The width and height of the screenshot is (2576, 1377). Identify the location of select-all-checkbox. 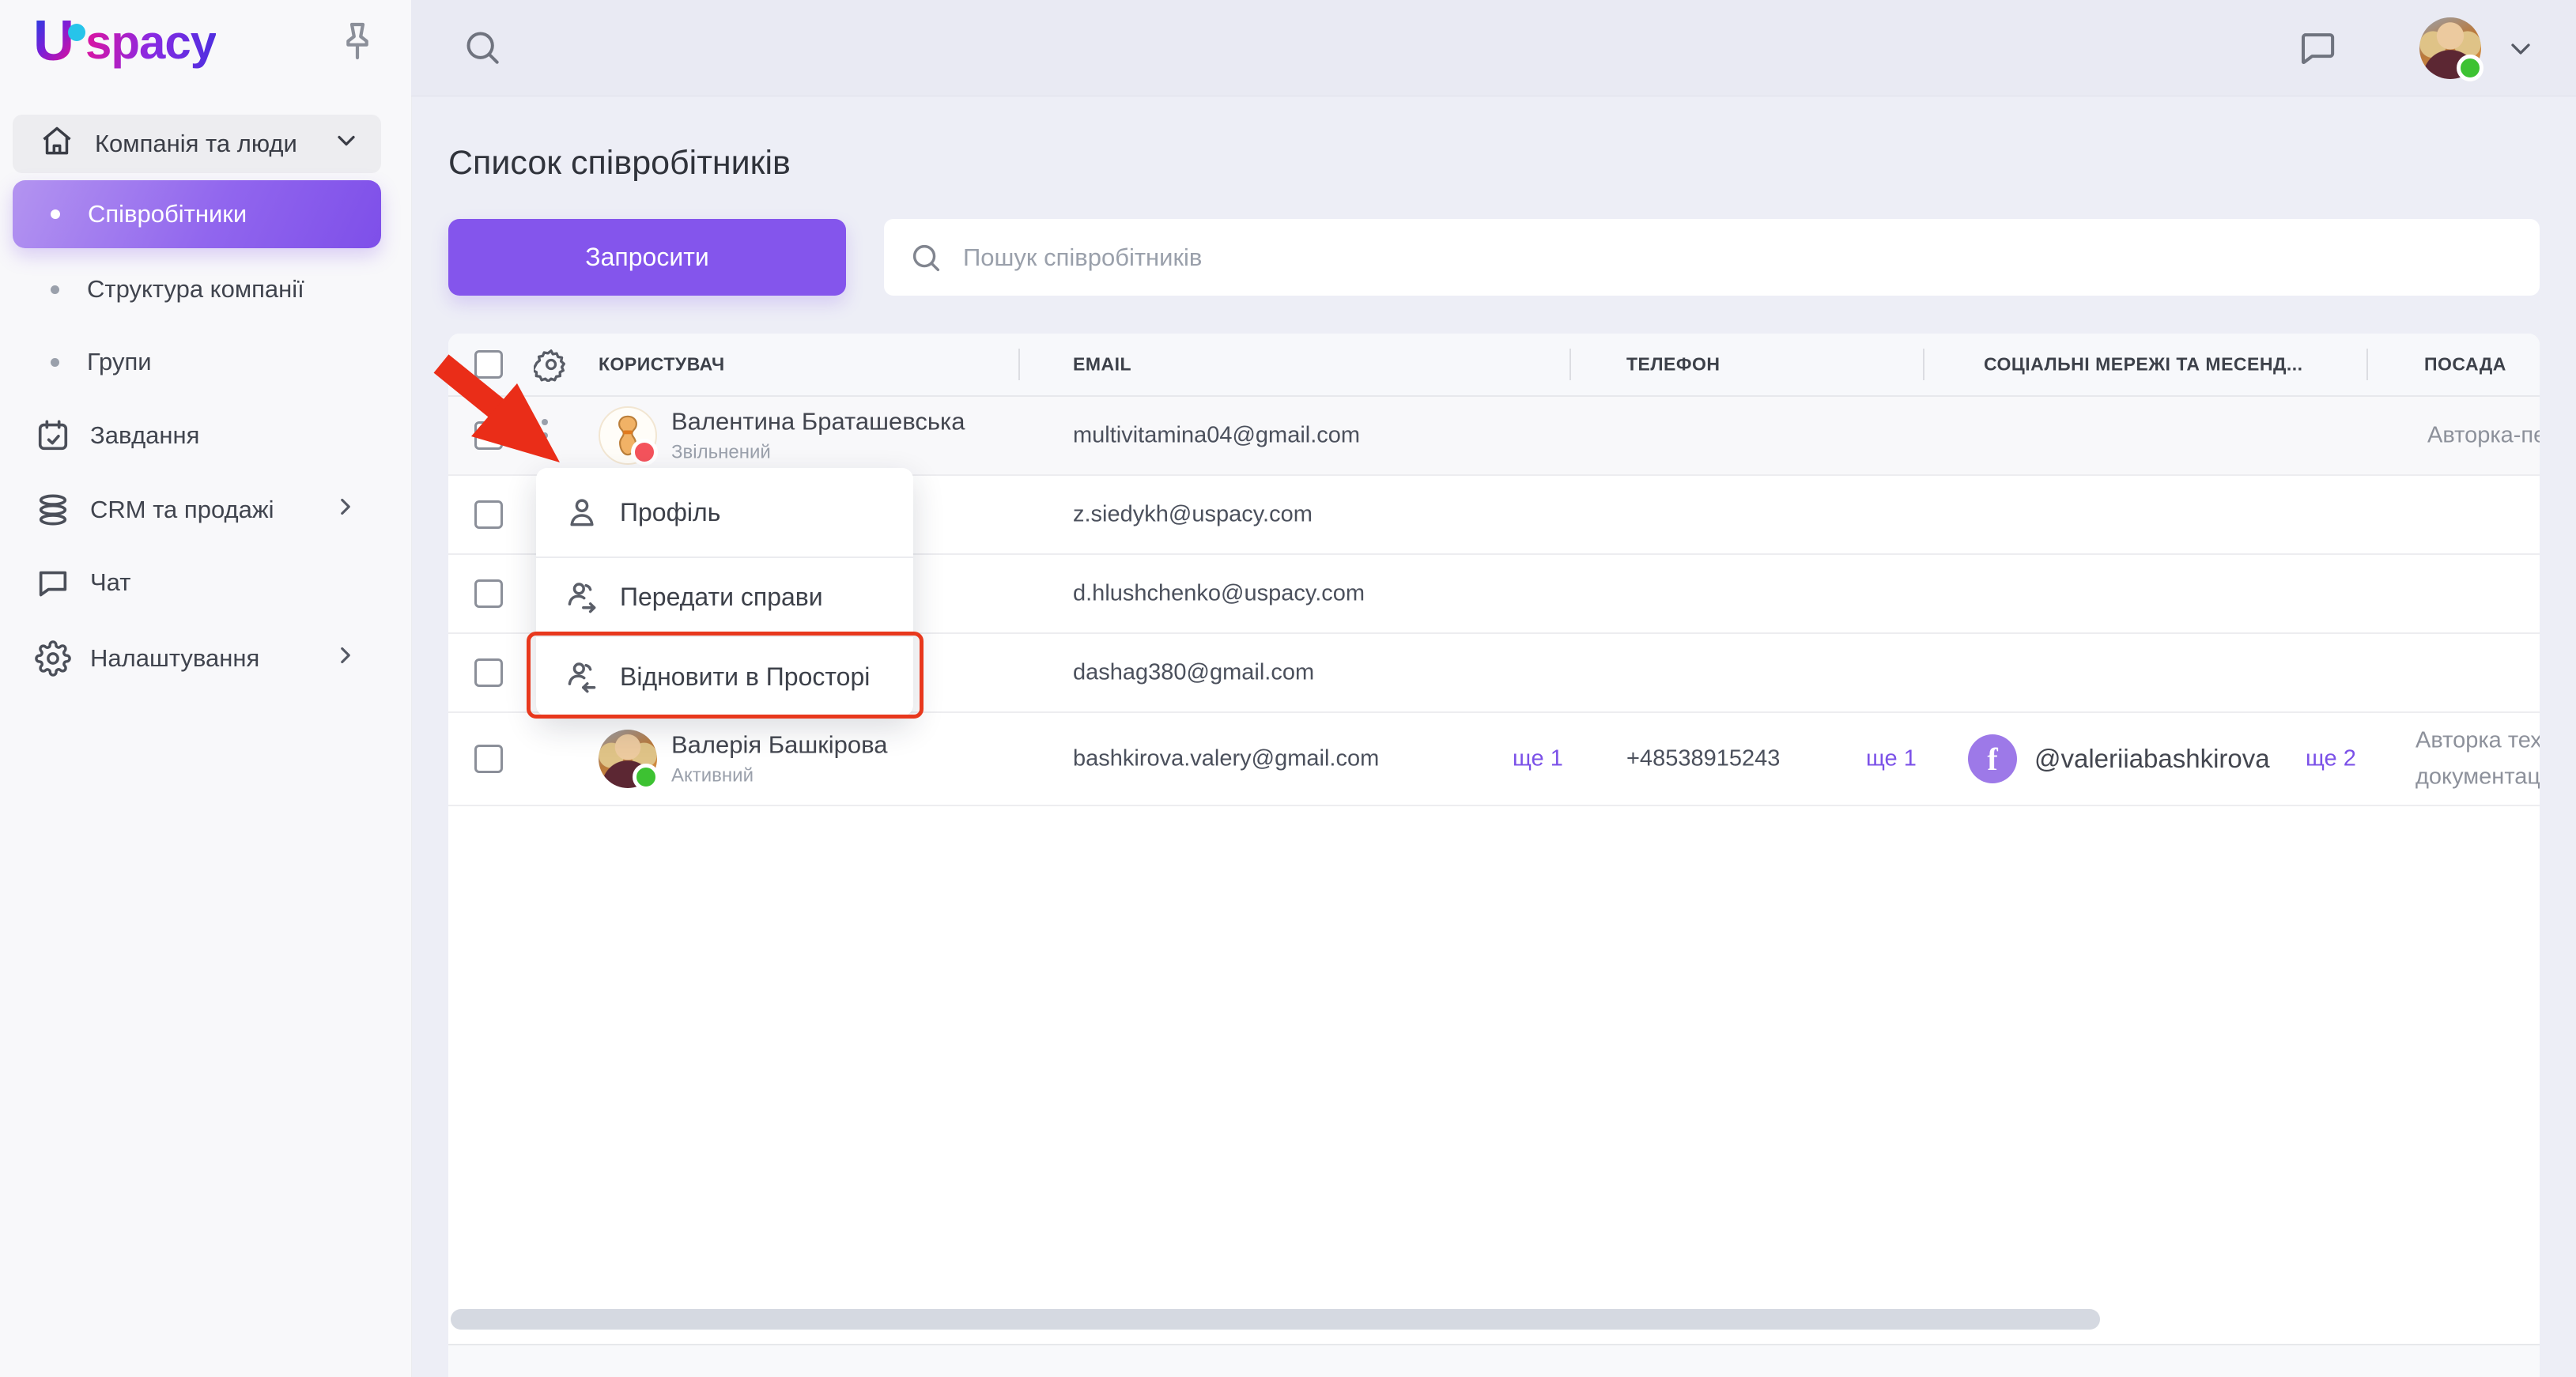
(488, 364).